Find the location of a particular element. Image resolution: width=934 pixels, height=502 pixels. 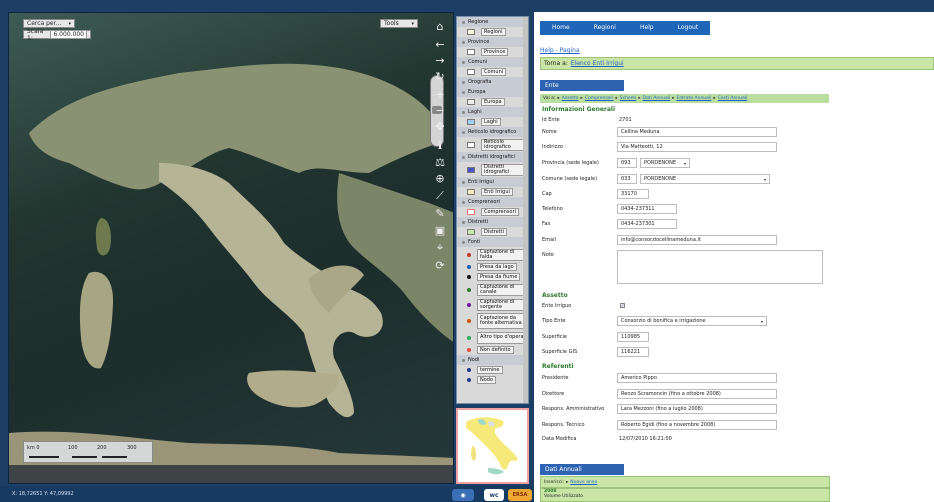

measure-icon: ⚖ is located at coordinates (440, 162).